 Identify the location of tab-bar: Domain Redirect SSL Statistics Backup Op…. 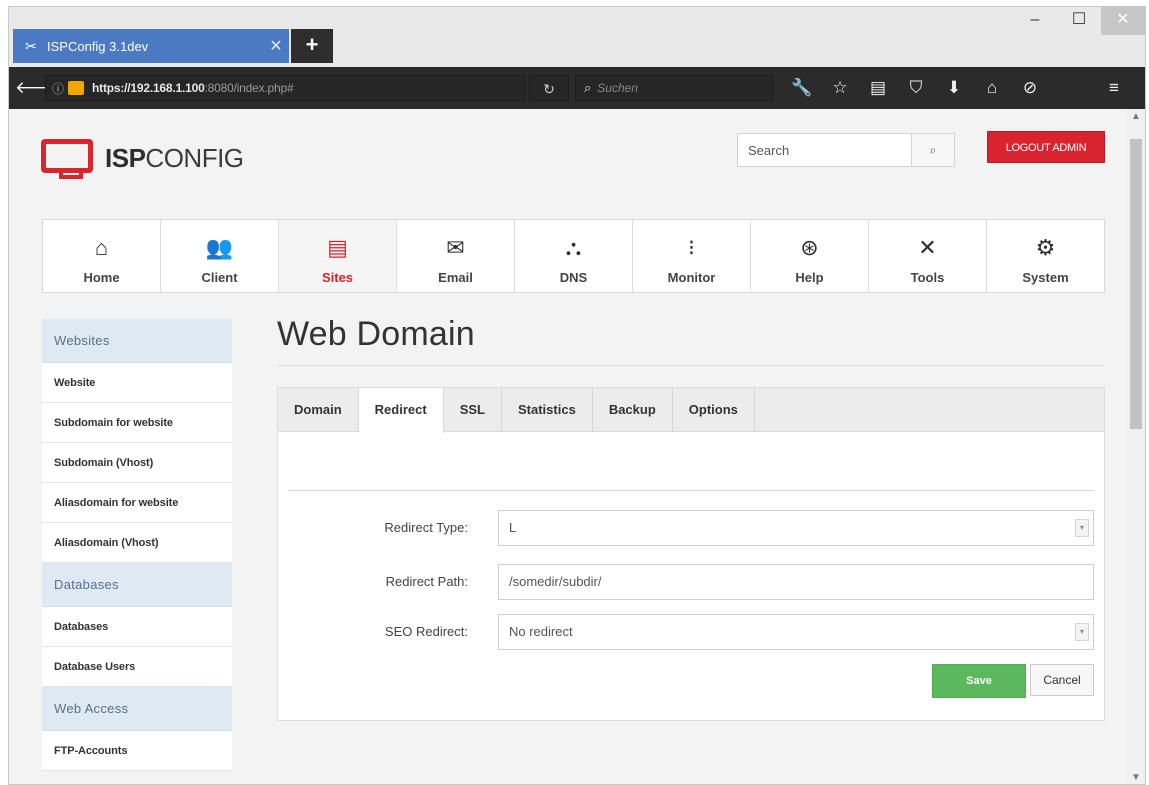
(691, 410).